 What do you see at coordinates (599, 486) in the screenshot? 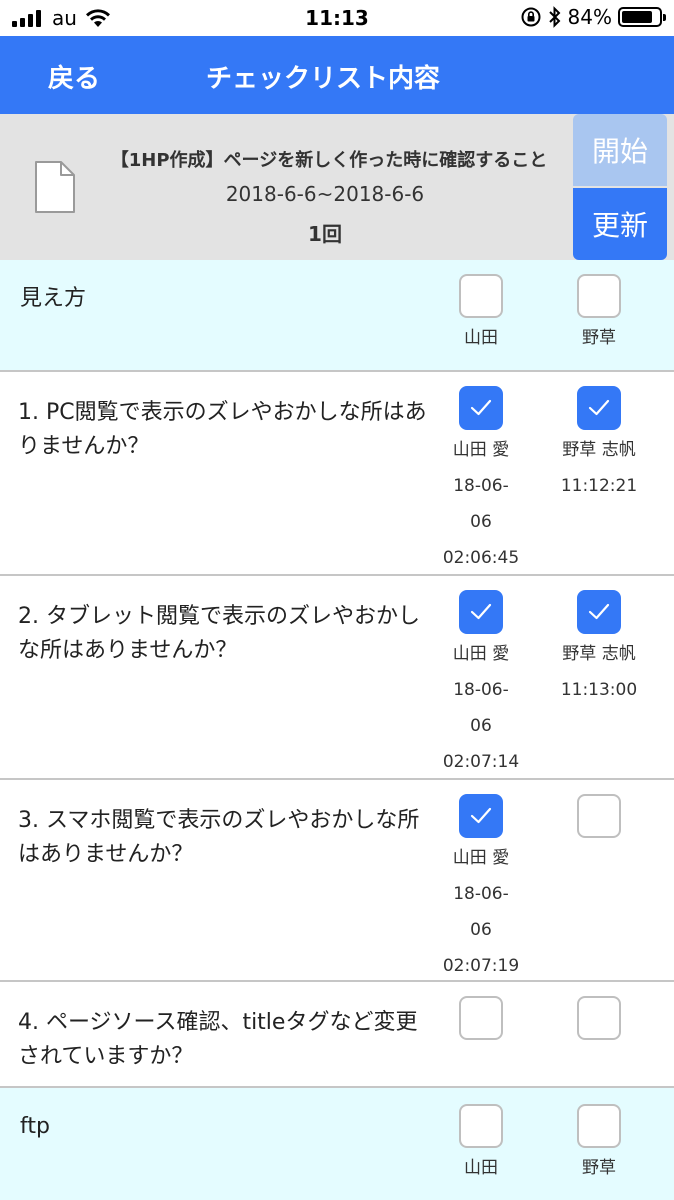
I see `check-time: 11:12:21` at bounding box center [599, 486].